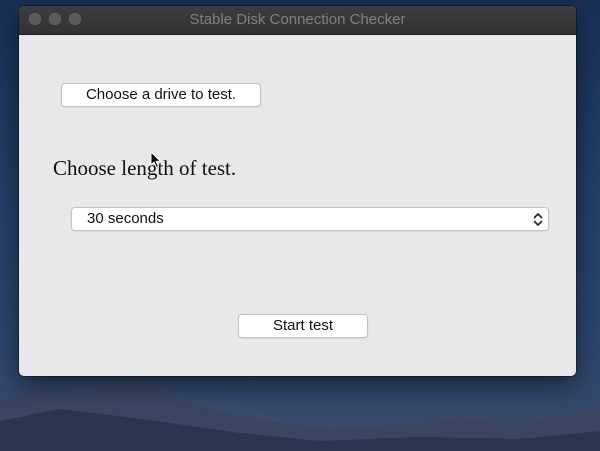  I want to click on start-test-button: Start test, so click(303, 326).